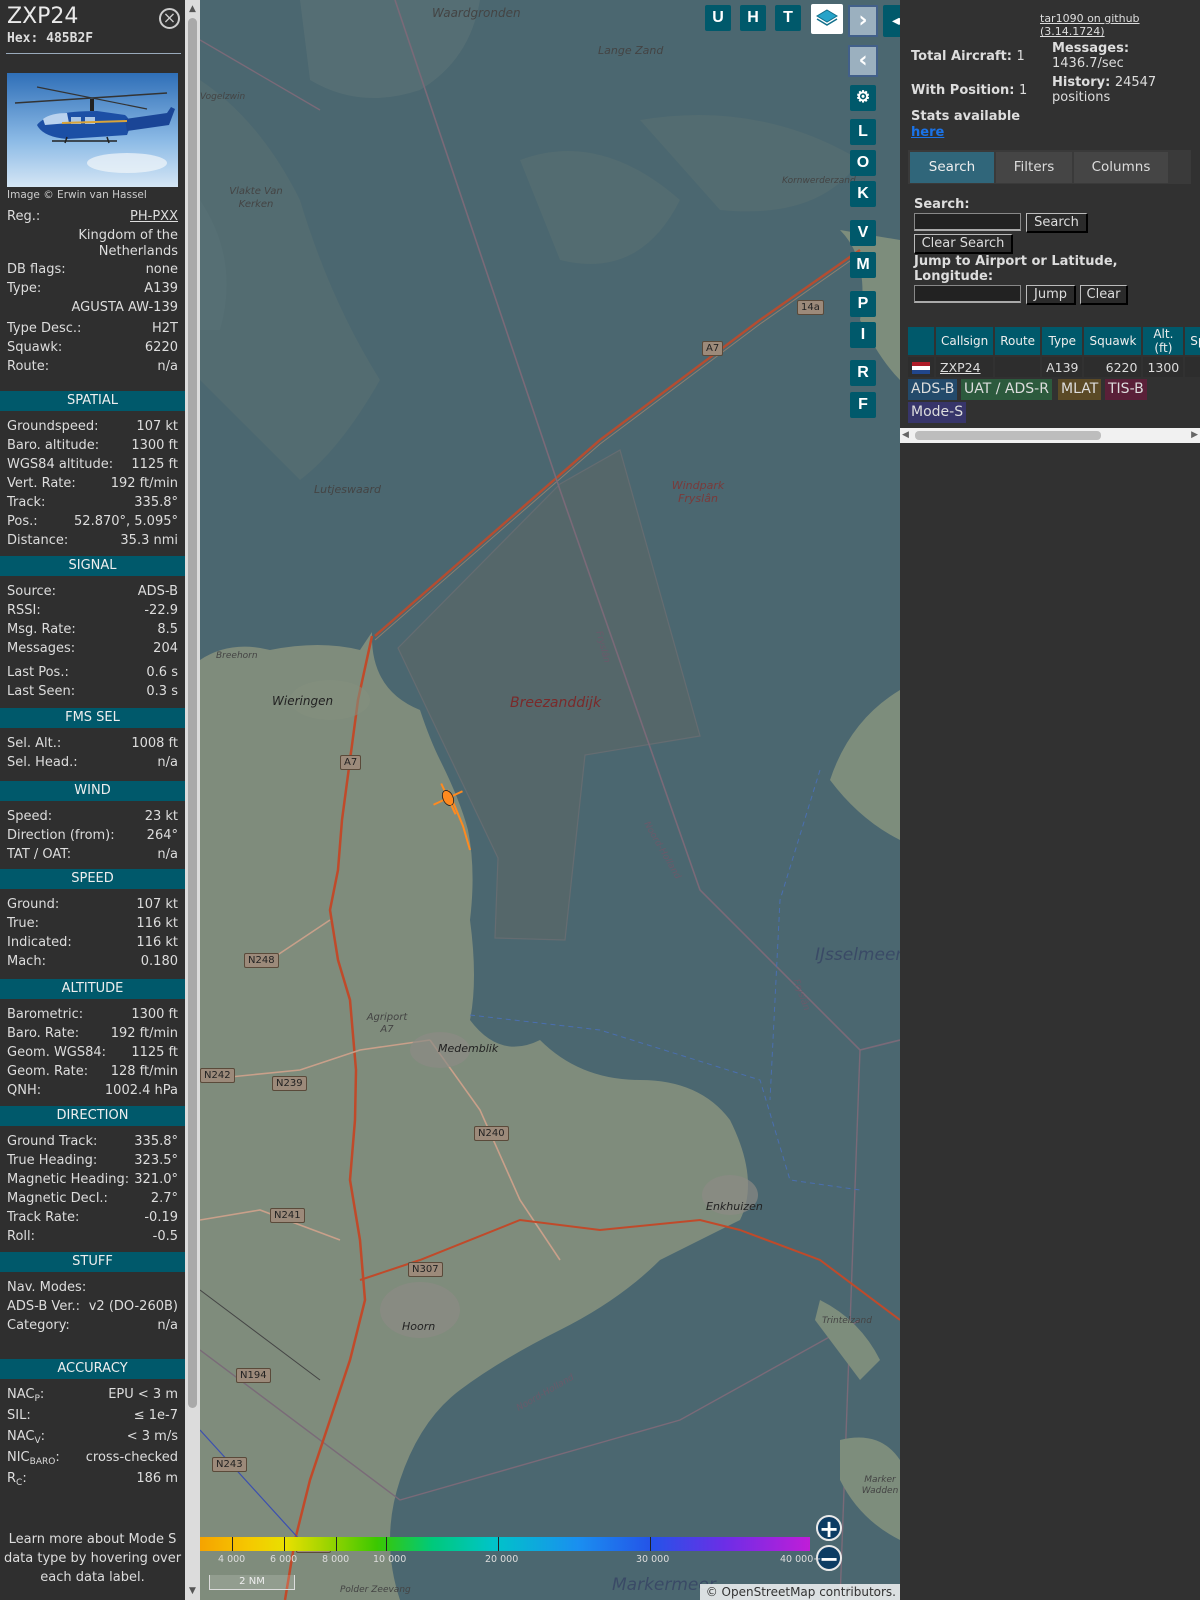 Image resolution: width=1200 pixels, height=1600 pixels. Describe the element at coordinates (31, 592) in the screenshot. I see `data-label: Source:` at that location.